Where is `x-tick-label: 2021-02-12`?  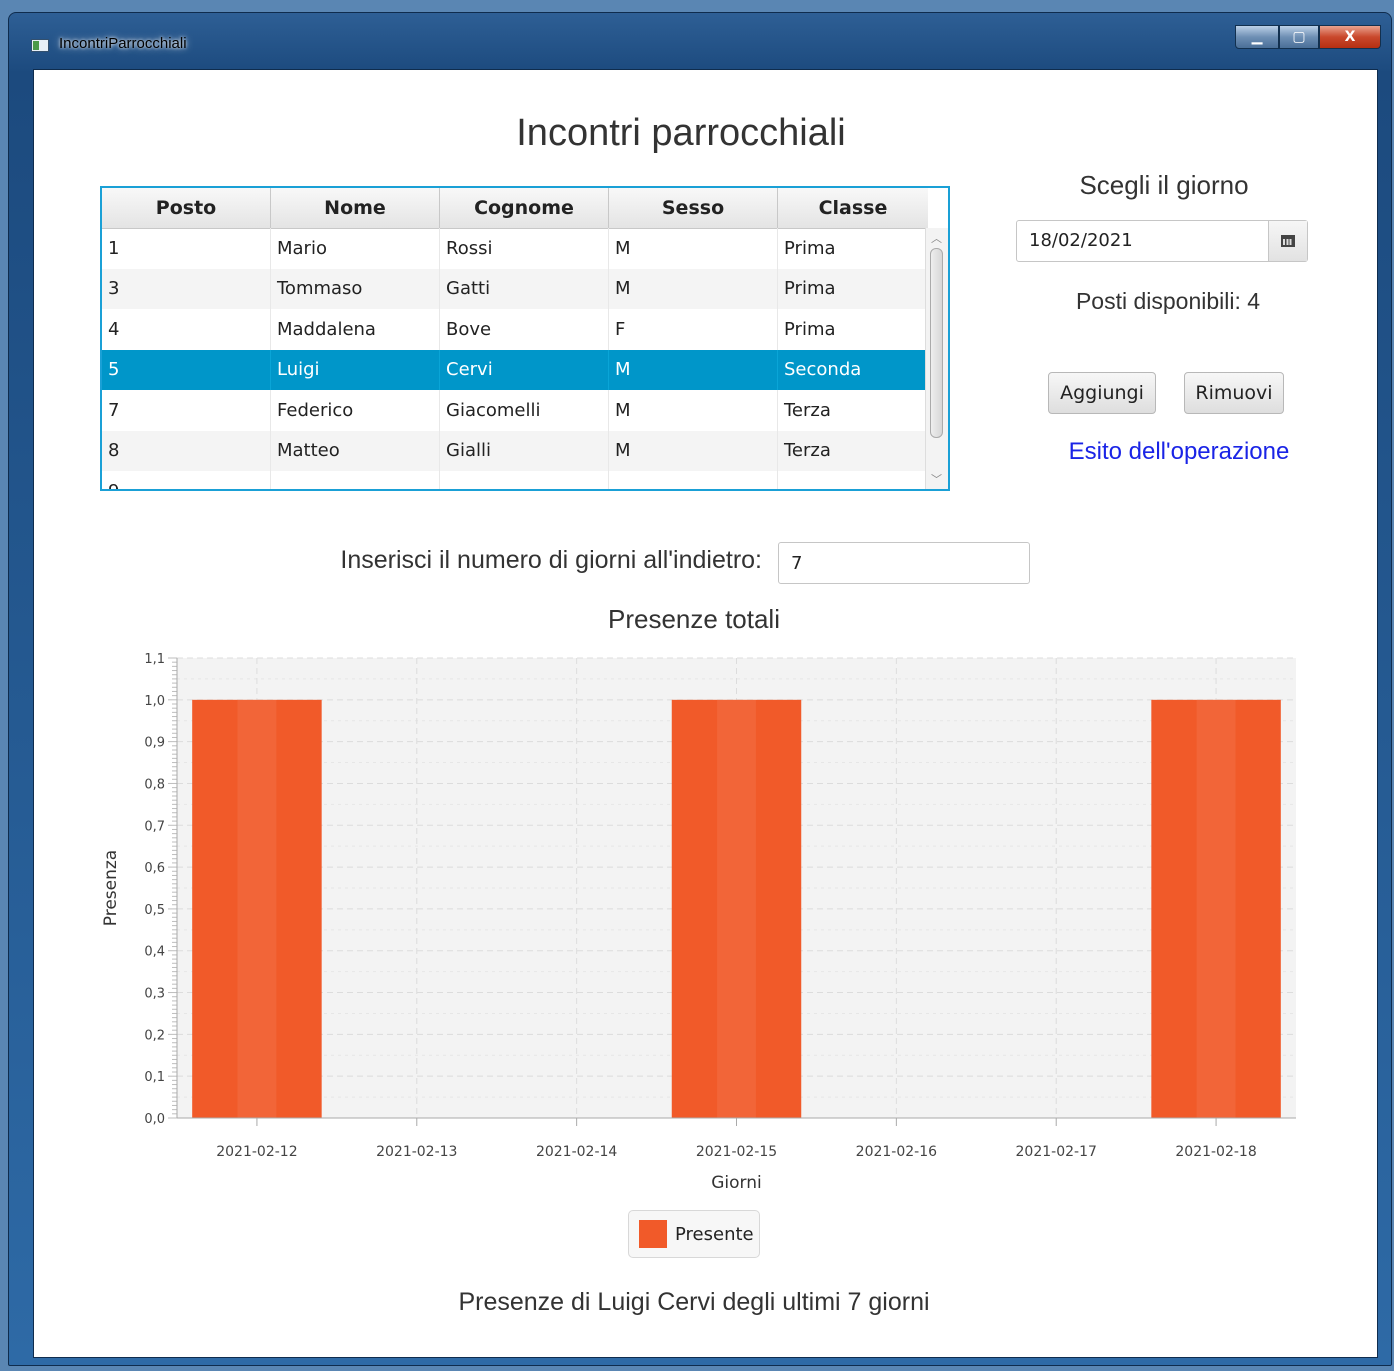
x-tick-label: 2021-02-12 is located at coordinates (256, 1152).